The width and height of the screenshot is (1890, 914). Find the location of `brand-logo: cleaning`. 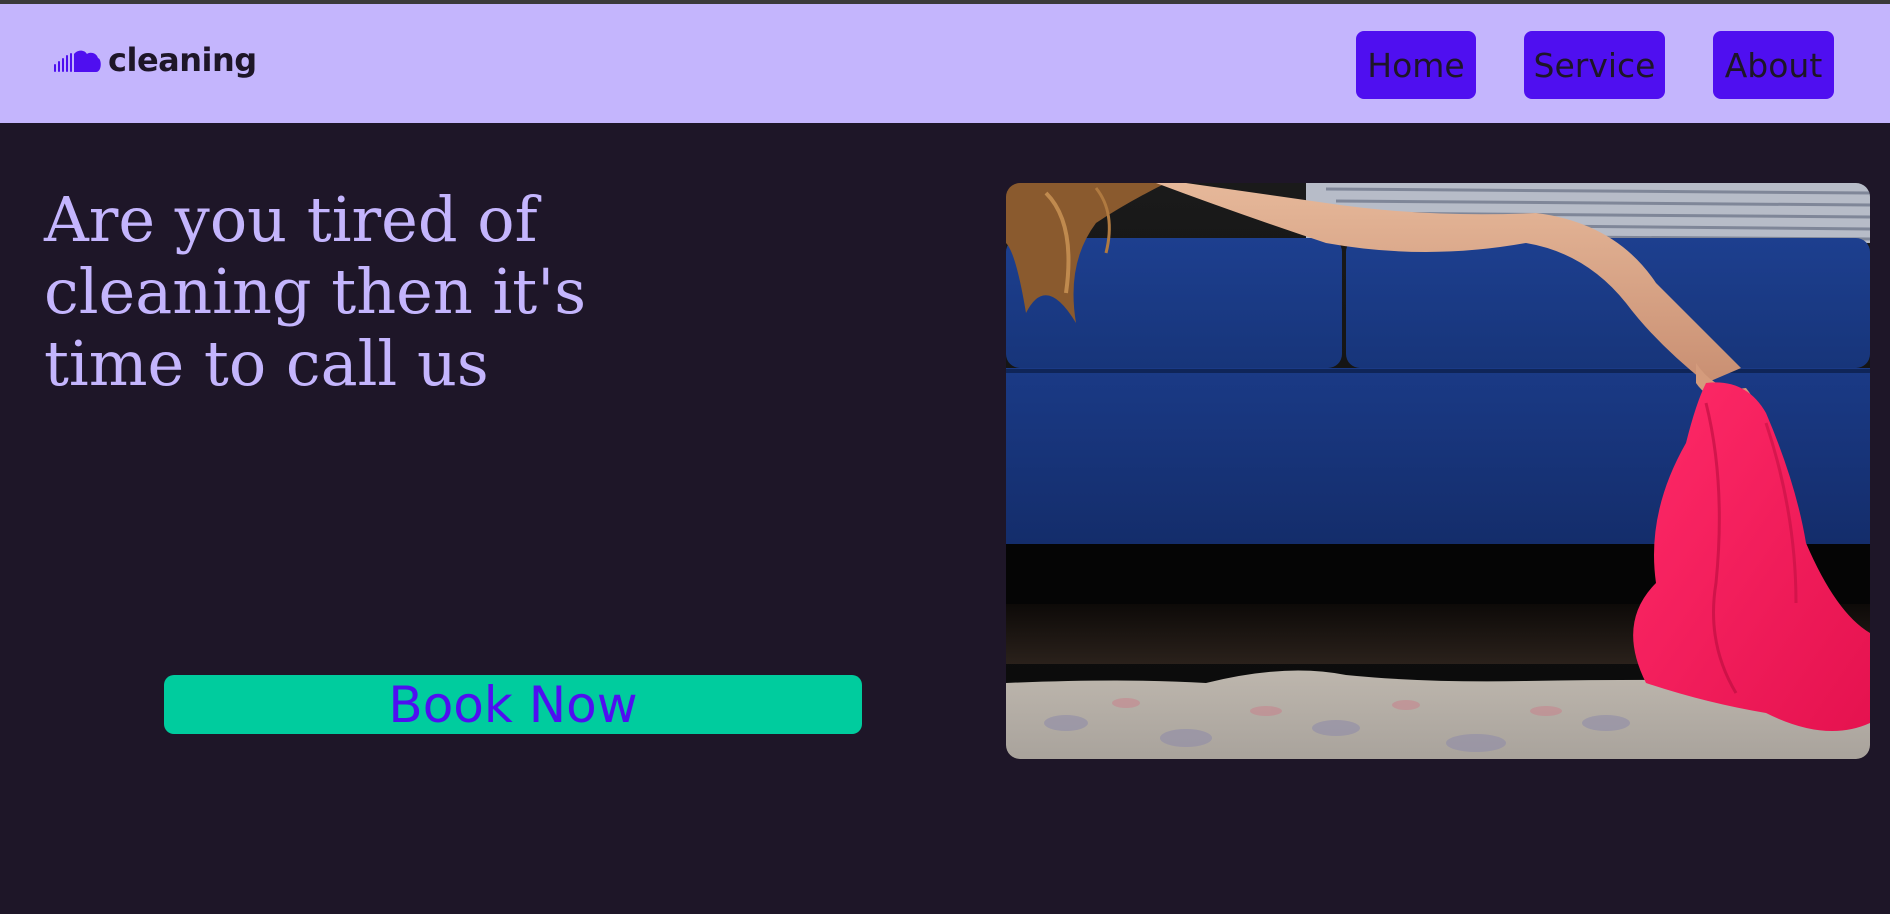

brand-logo: cleaning is located at coordinates (155, 59).